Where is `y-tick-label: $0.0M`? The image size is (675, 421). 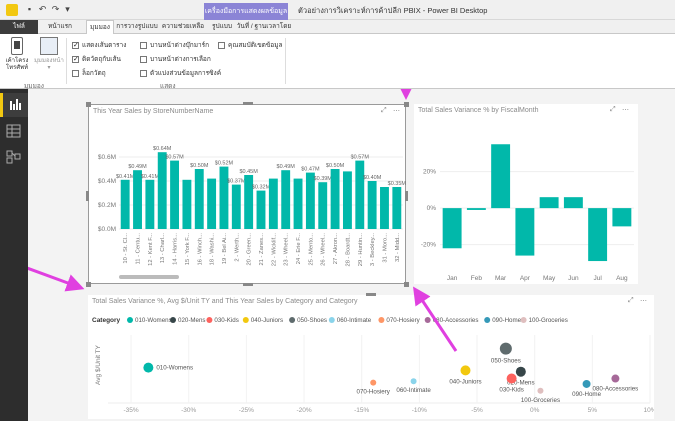
y-tick-label: $0.0M is located at coordinates (107, 229).